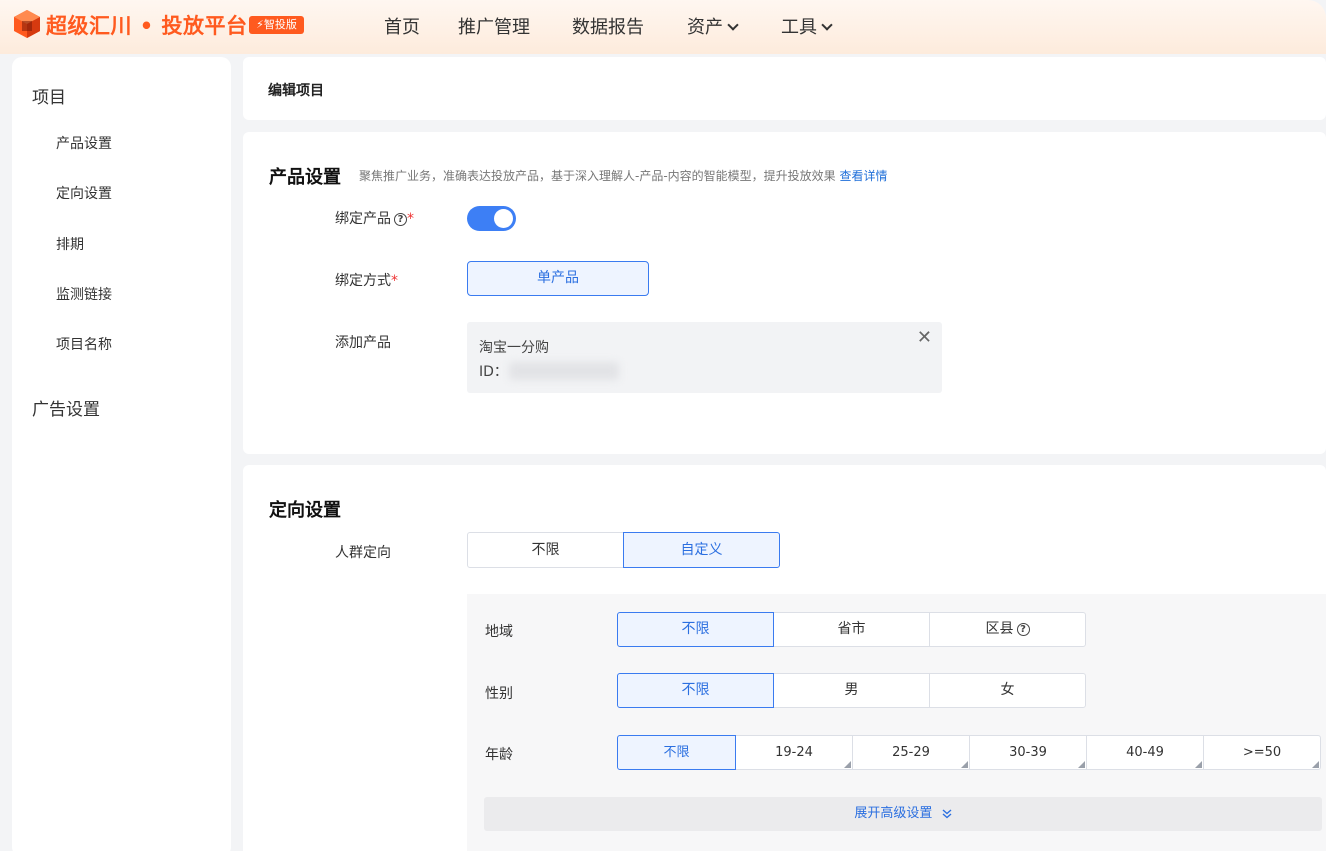  I want to click on audience-option-custom: 自定义, so click(701, 550).